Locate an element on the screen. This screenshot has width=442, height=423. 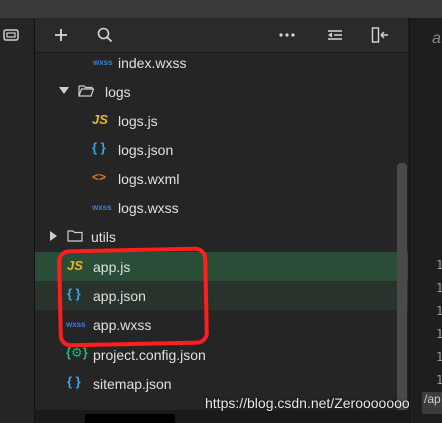
status-block is located at coordinates (130, 418).